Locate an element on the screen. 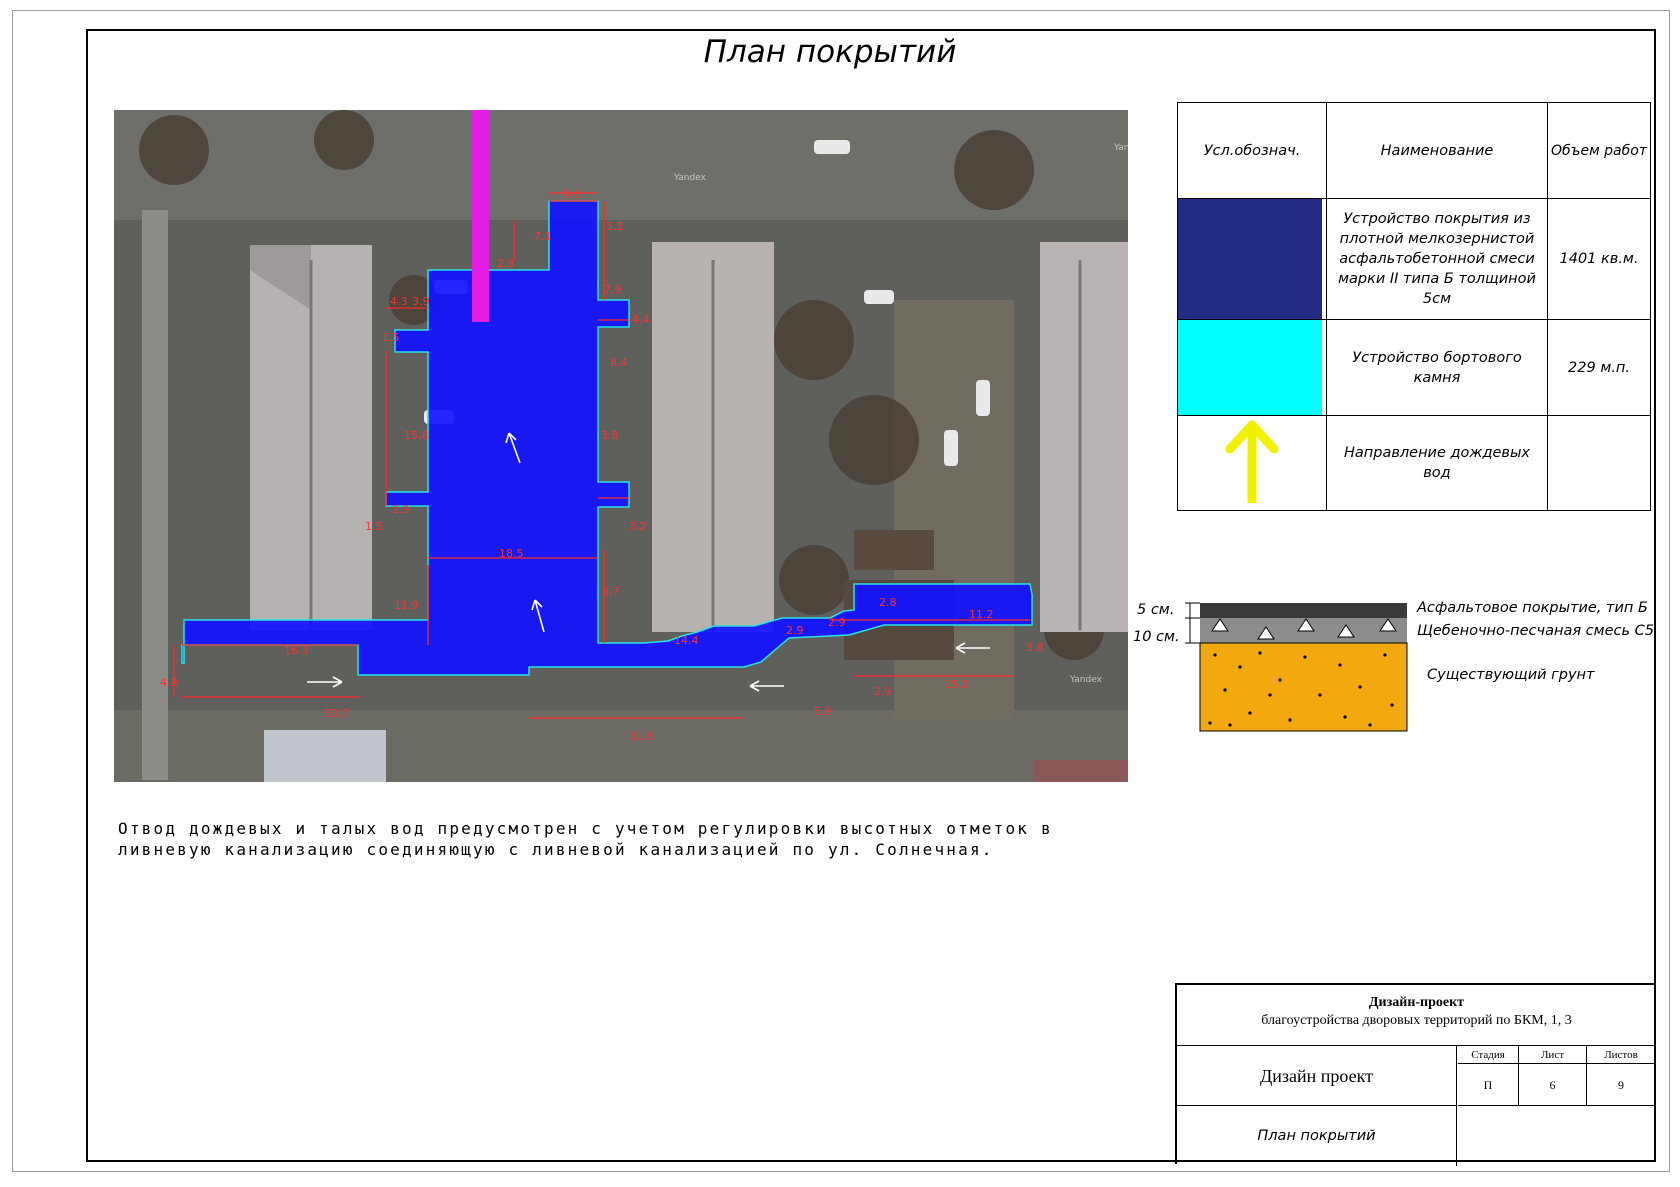 Image resolution: width=1680 pixels, height=1187 pixels. legend-symbol-arrow is located at coordinates (1252, 463).